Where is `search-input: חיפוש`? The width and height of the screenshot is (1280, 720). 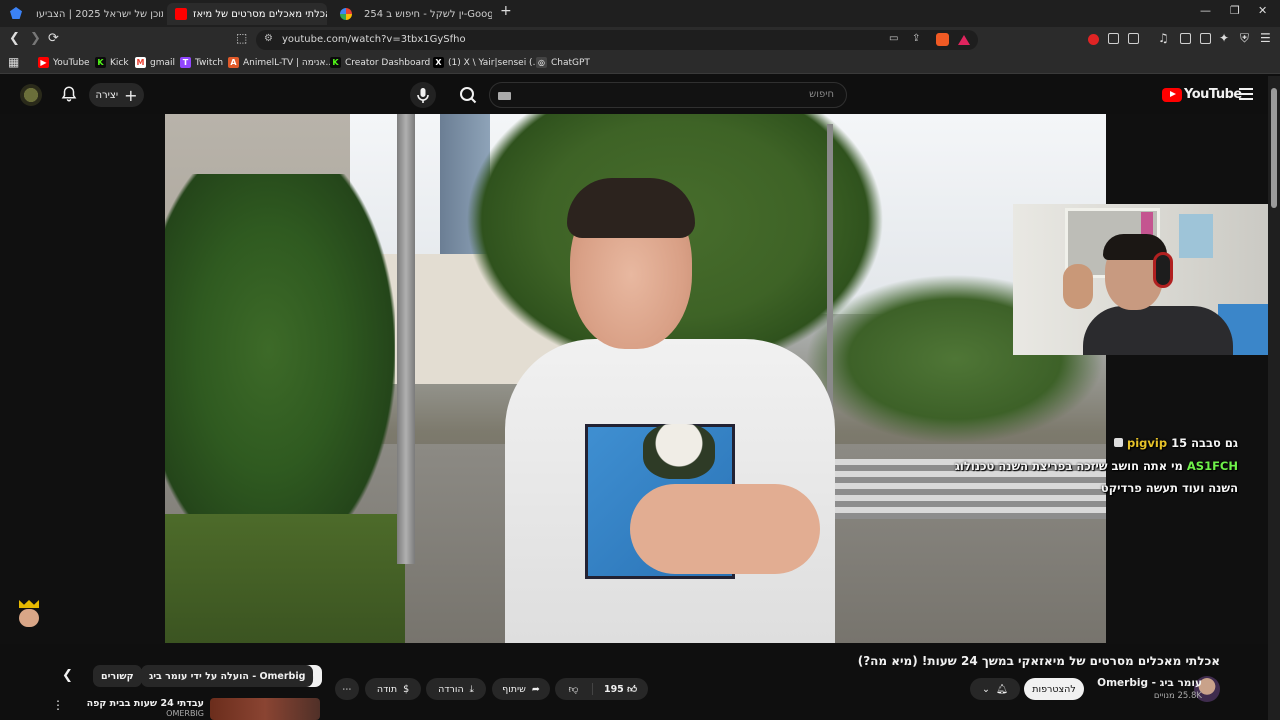 search-input: חיפוש is located at coordinates (668, 95).